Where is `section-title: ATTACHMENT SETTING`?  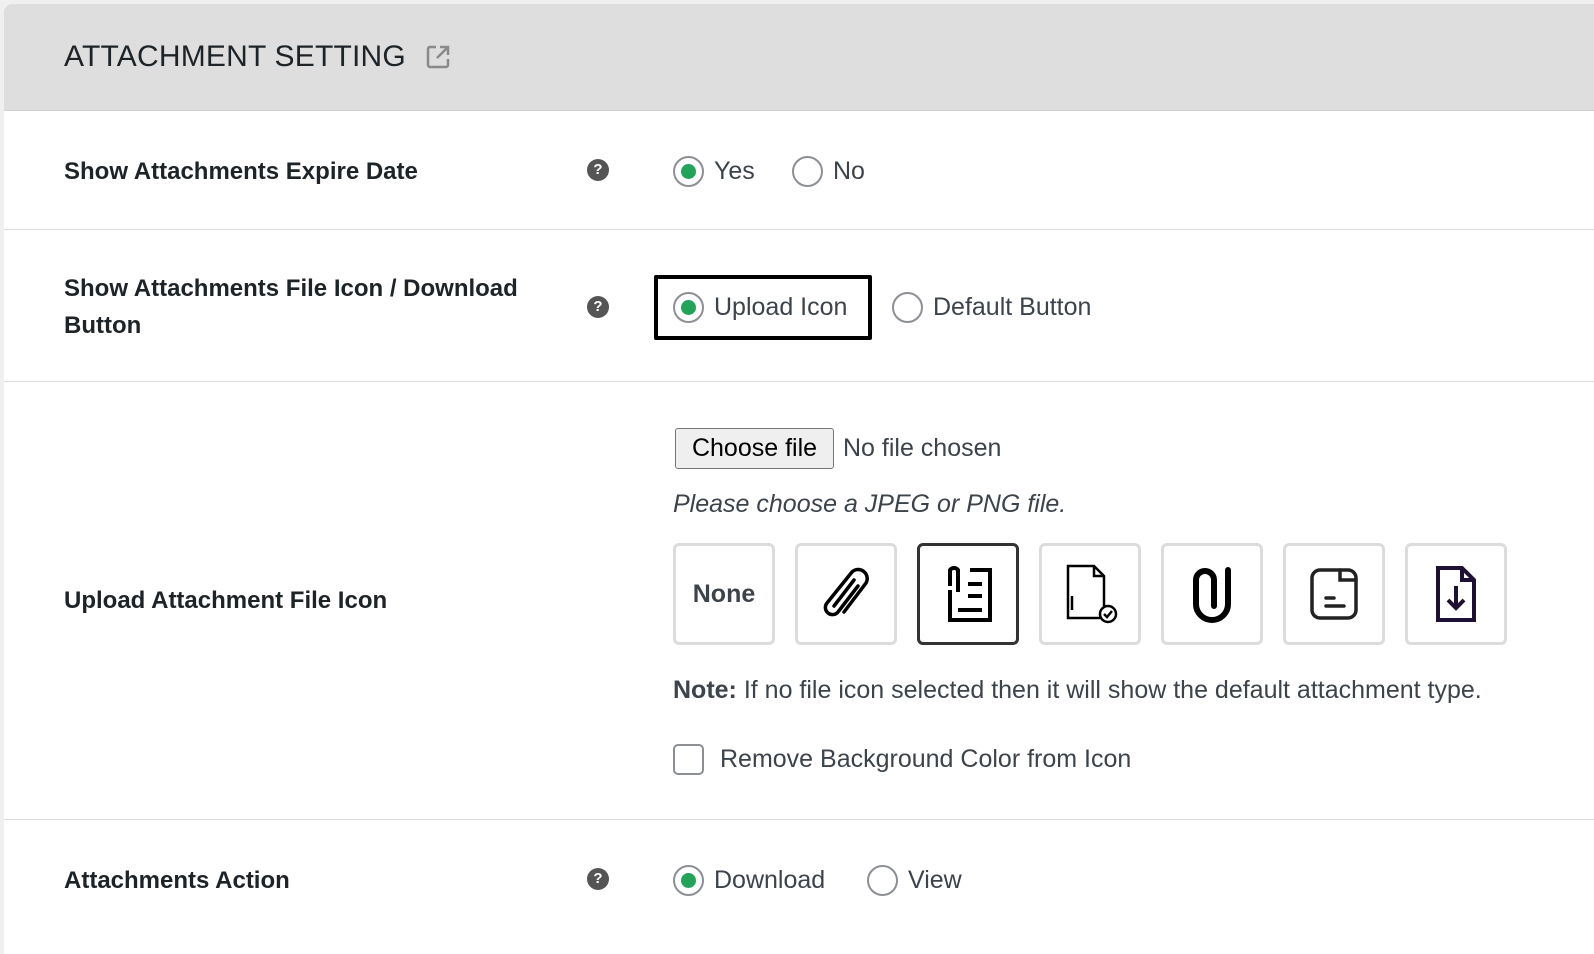 section-title: ATTACHMENT SETTING is located at coordinates (235, 56).